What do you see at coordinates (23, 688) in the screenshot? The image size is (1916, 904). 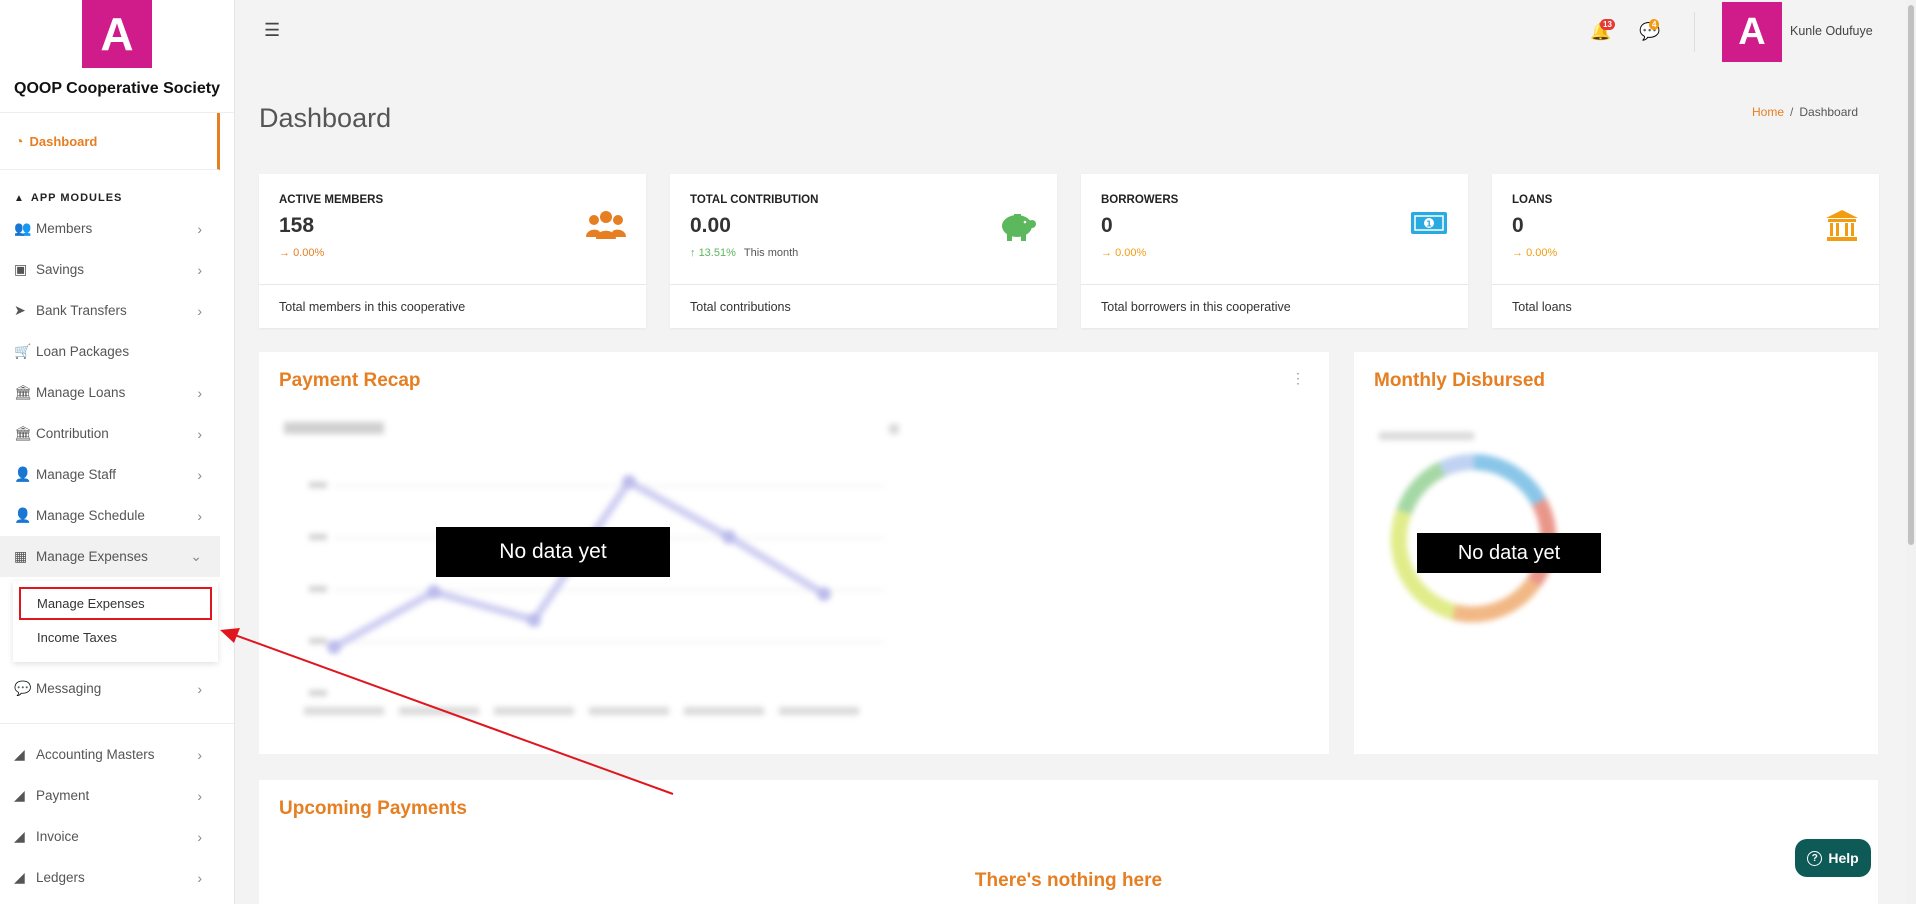 I see `comments-icon: 💬` at bounding box center [23, 688].